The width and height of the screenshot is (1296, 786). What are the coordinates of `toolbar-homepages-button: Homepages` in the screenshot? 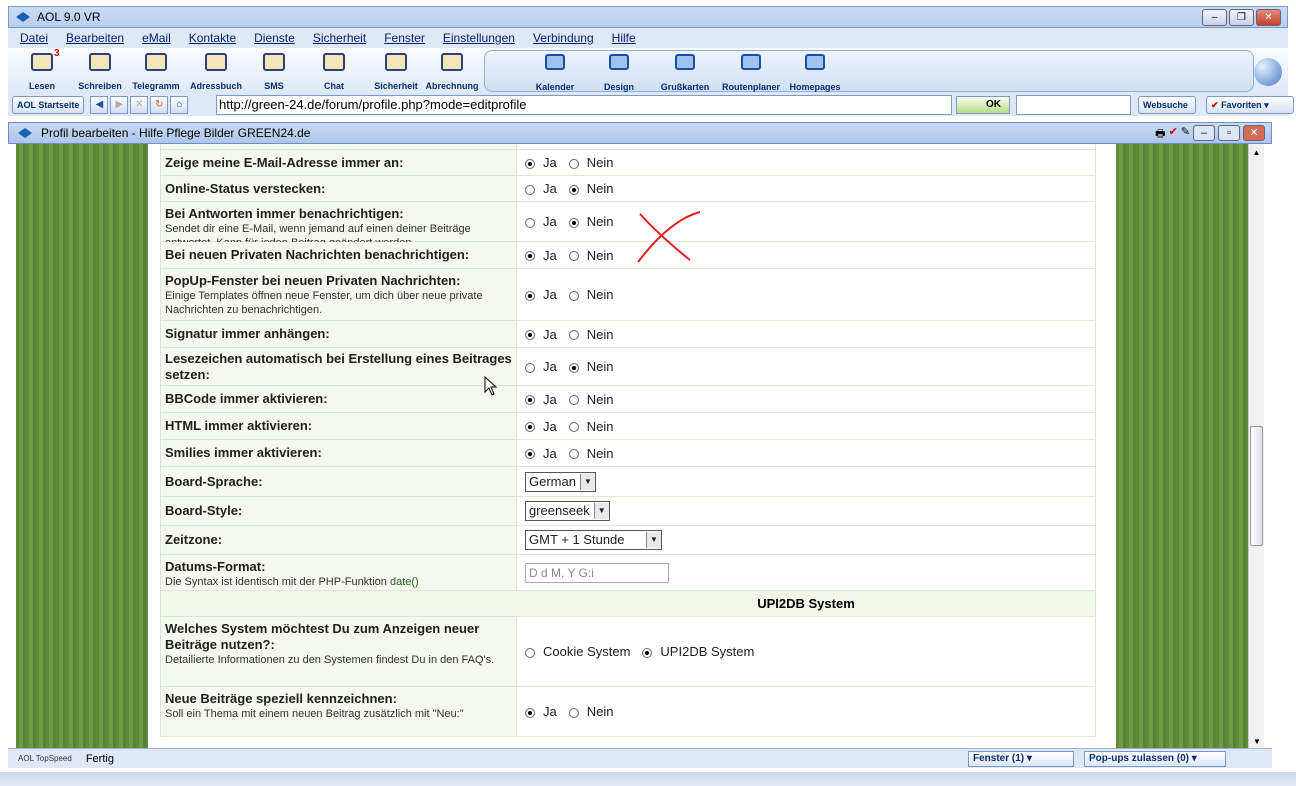 It's located at (815, 72).